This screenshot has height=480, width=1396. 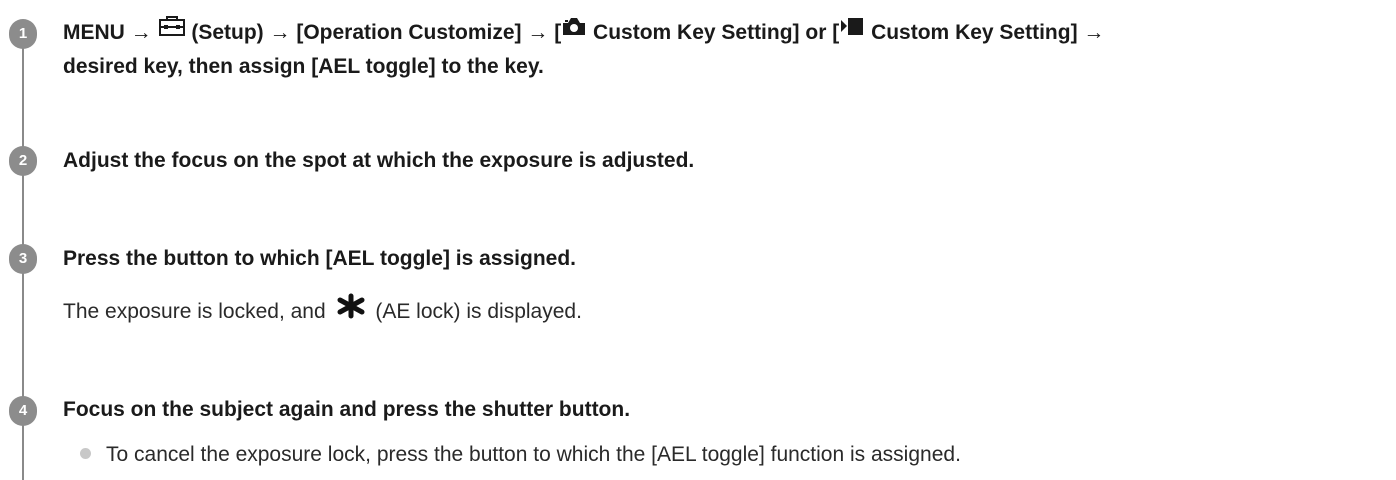 What do you see at coordinates (376, 32) in the screenshot?
I see `menu-path-setup: (Setup) → [Operation Customize] → [` at bounding box center [376, 32].